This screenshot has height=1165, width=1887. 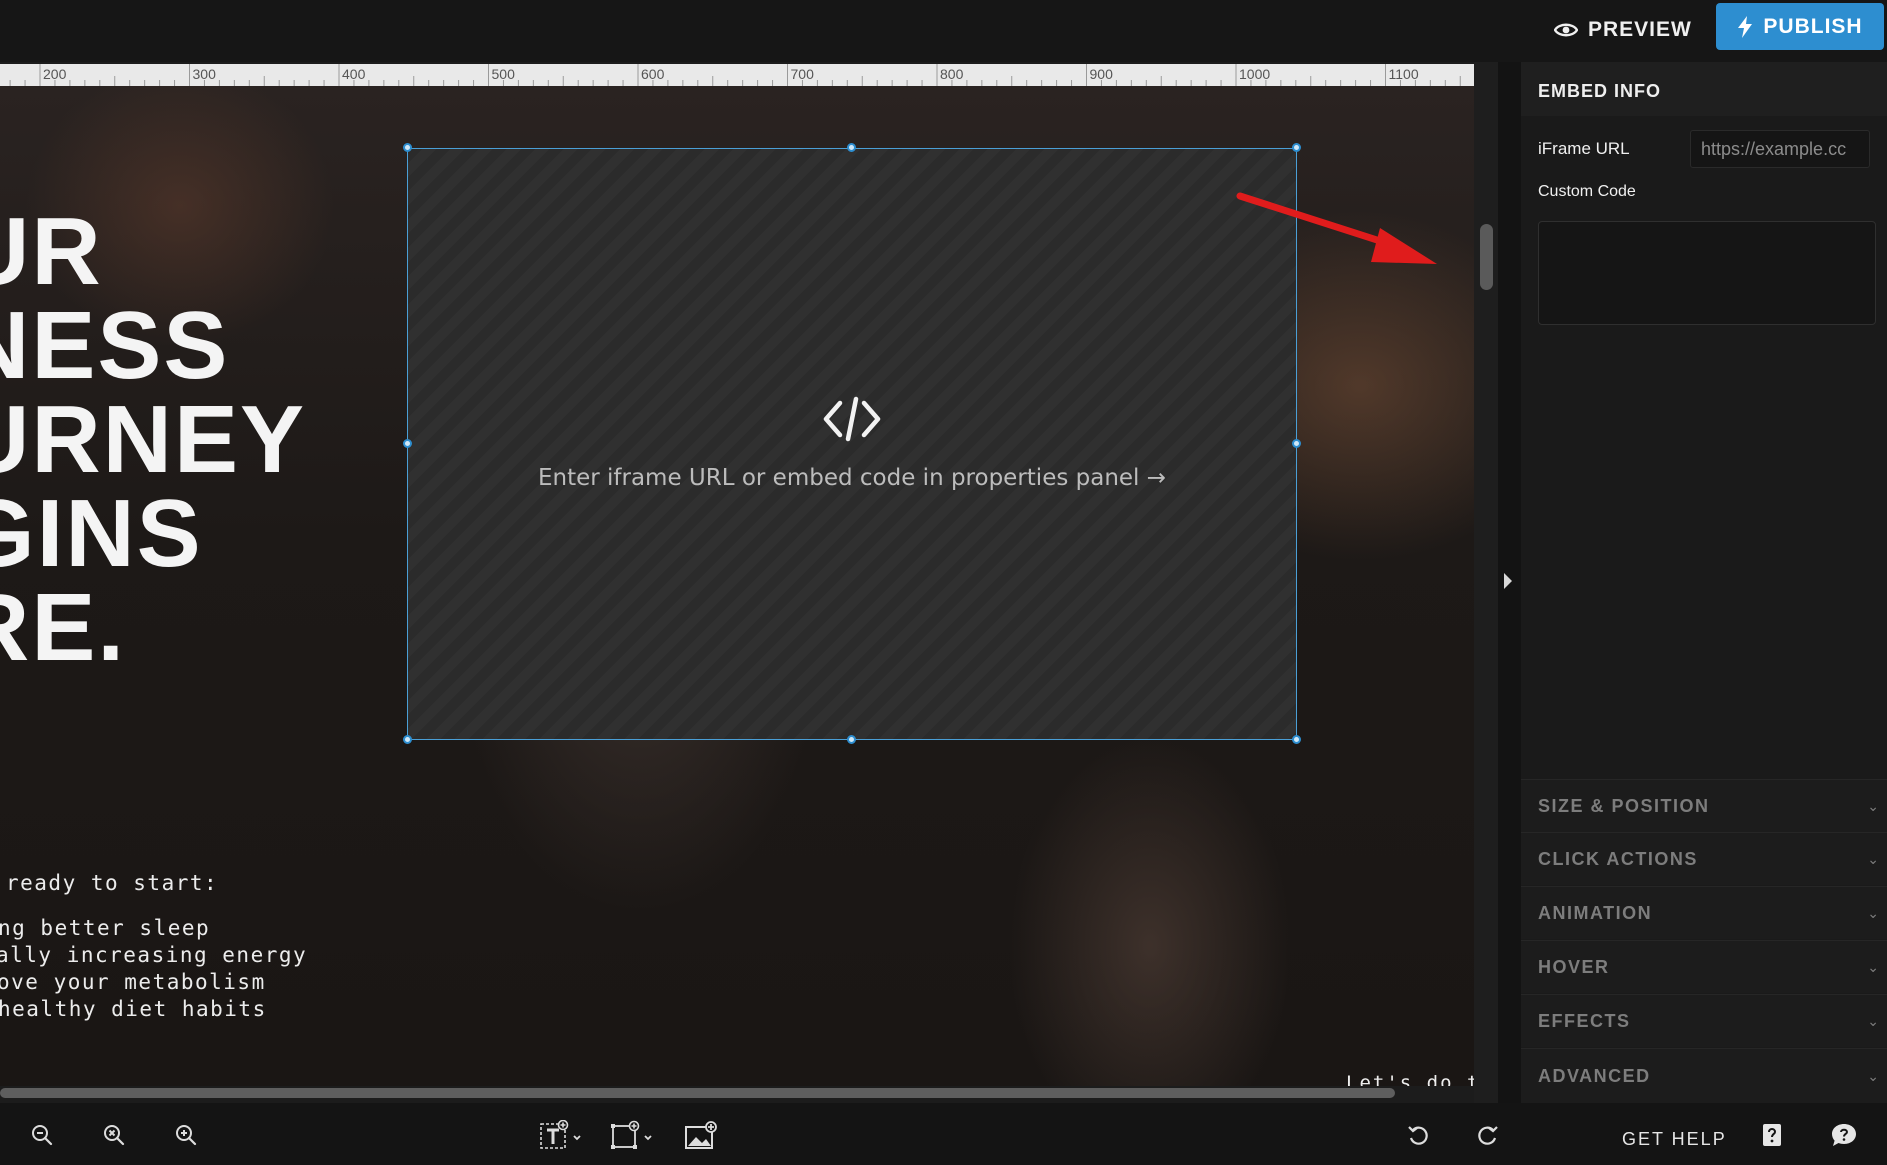 I want to click on horizontal-scrollbar-thumb, so click(x=697, y=1093).